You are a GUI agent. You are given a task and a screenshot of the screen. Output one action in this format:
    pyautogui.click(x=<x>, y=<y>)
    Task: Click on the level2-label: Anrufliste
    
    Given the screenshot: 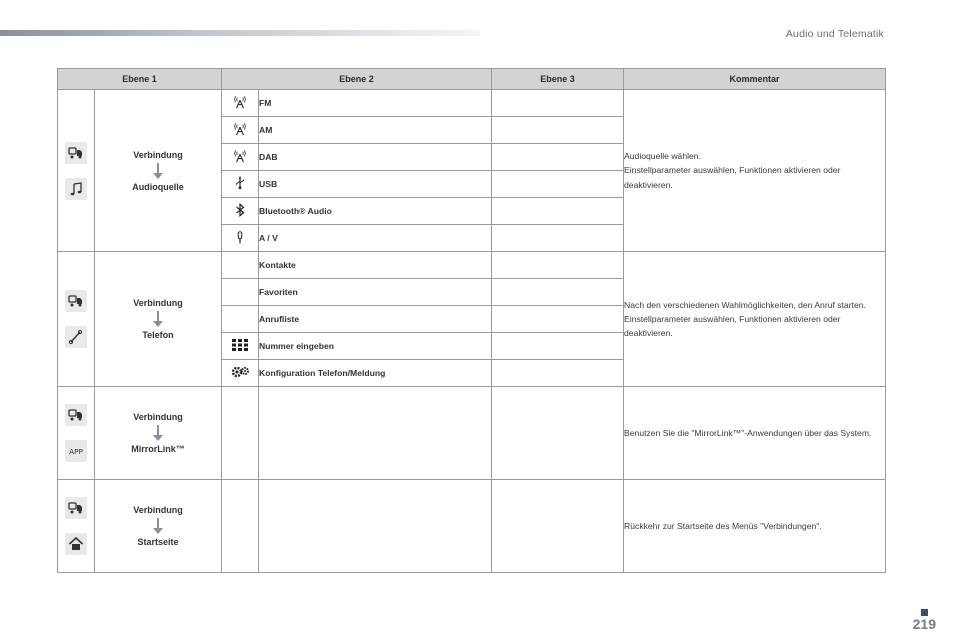 What is the action you would take?
    pyautogui.click(x=375, y=319)
    